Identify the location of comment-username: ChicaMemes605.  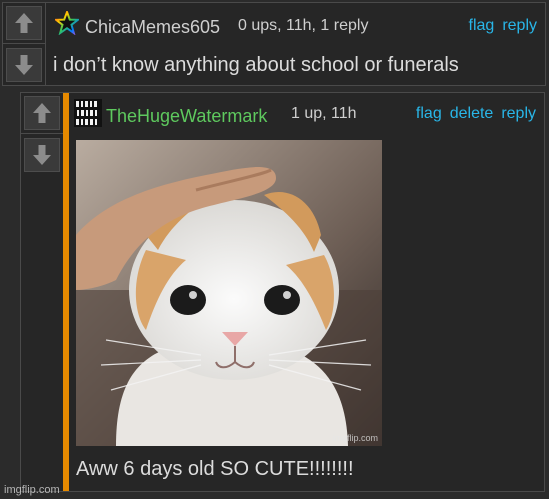
(152, 27).